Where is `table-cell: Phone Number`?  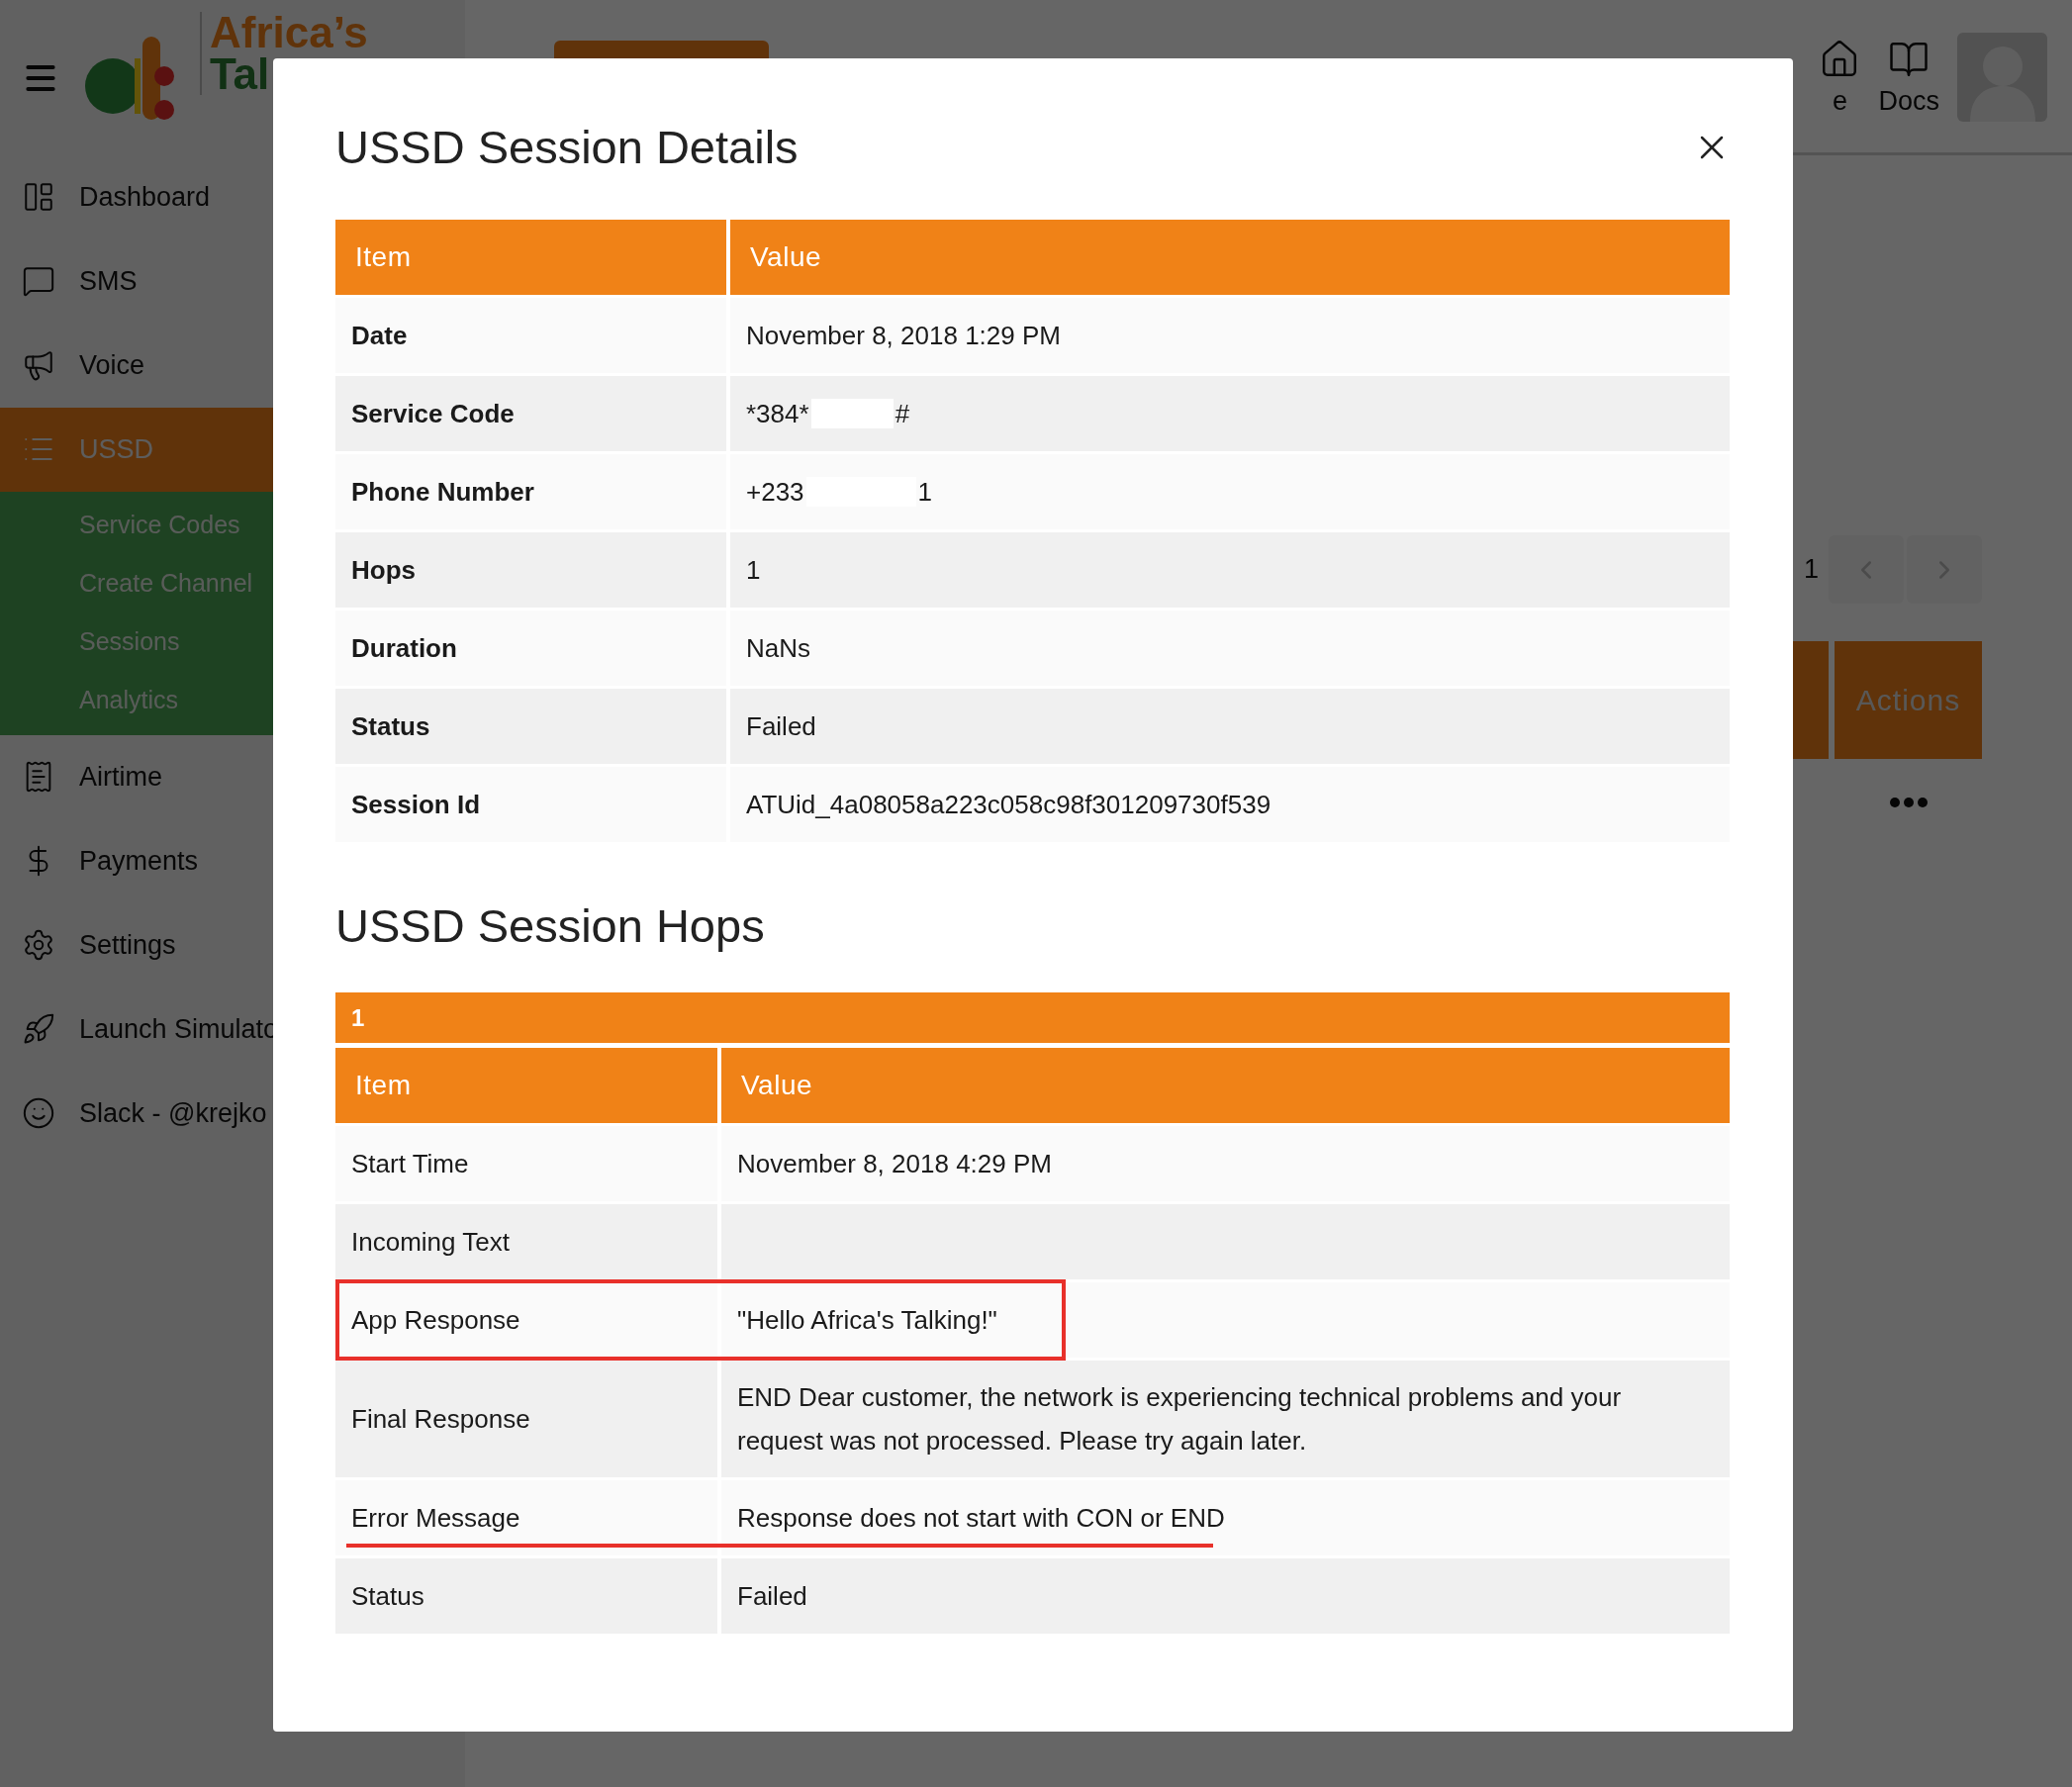
table-cell: Phone Number is located at coordinates (530, 491).